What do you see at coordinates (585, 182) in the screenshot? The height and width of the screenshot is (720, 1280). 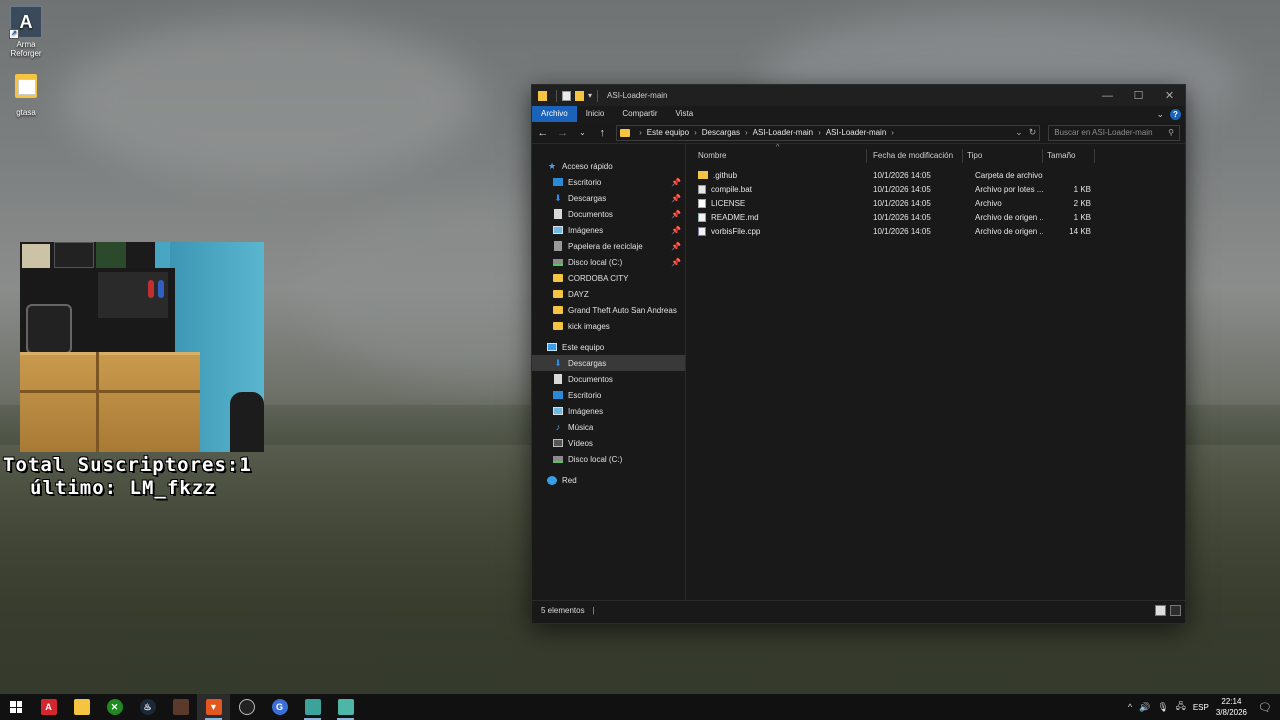 I see `nav-label: Escritorio` at bounding box center [585, 182].